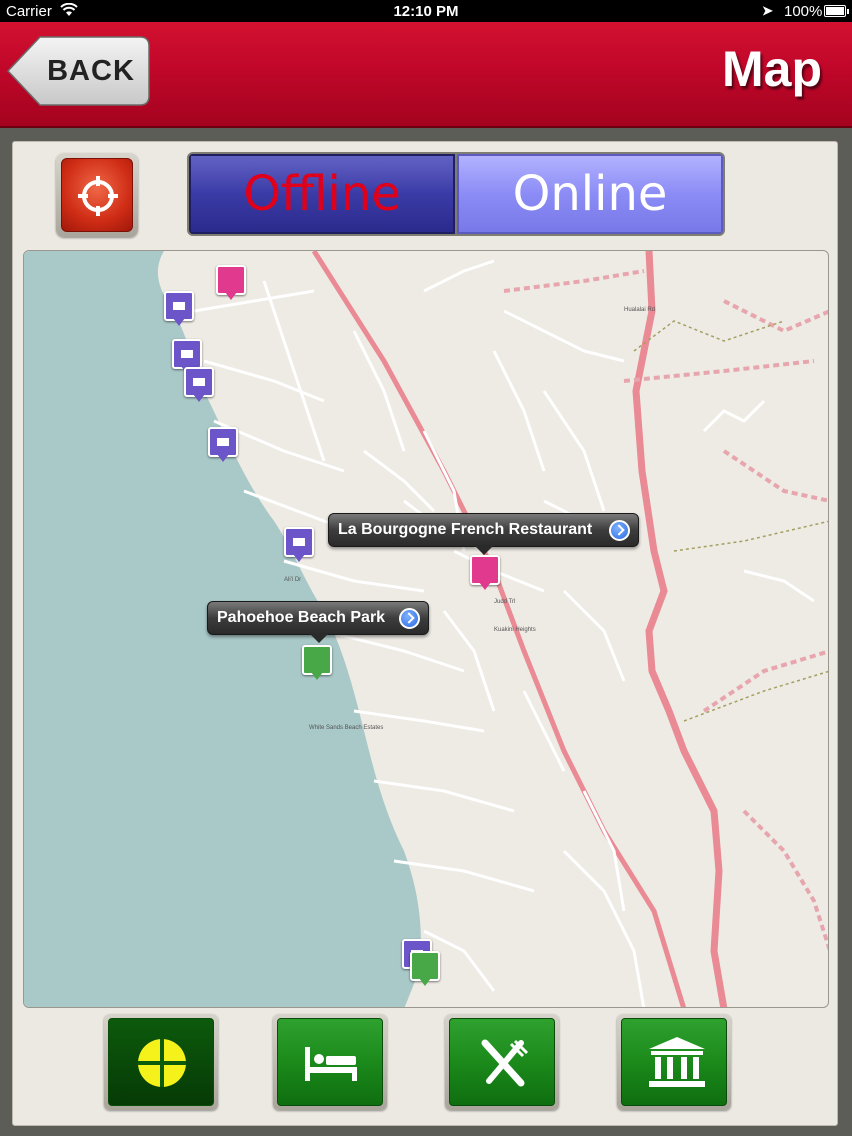  I want to click on filter-hotels-button, so click(330, 1062).